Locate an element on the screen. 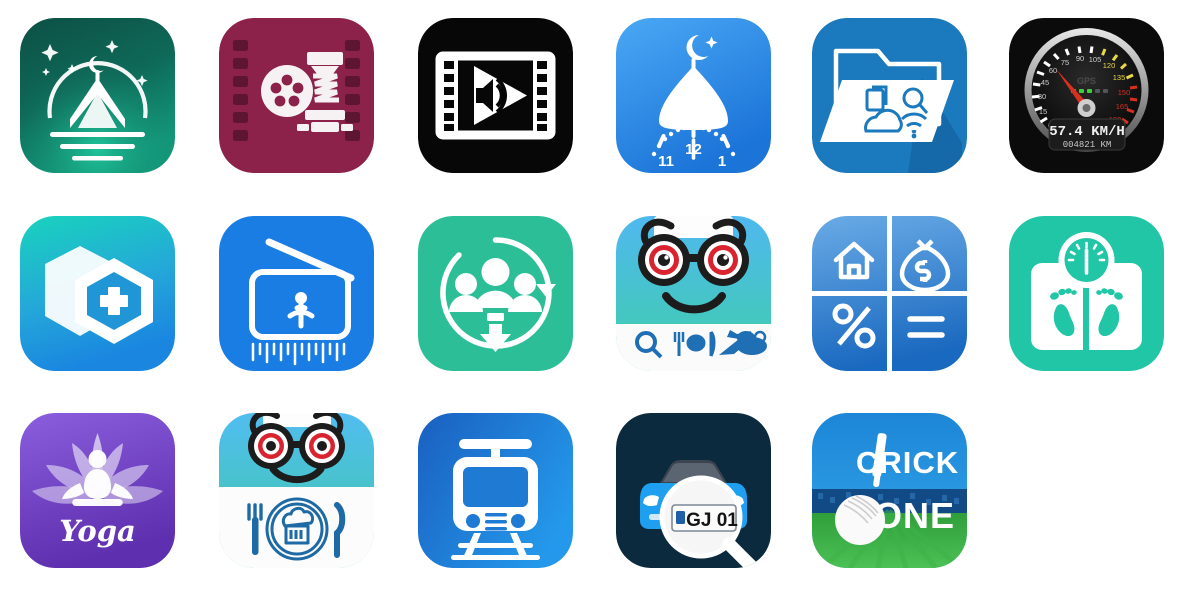 Image resolution: width=1200 pixels, height=589 pixels. app-icon-hexagon-plus is located at coordinates (97, 293).